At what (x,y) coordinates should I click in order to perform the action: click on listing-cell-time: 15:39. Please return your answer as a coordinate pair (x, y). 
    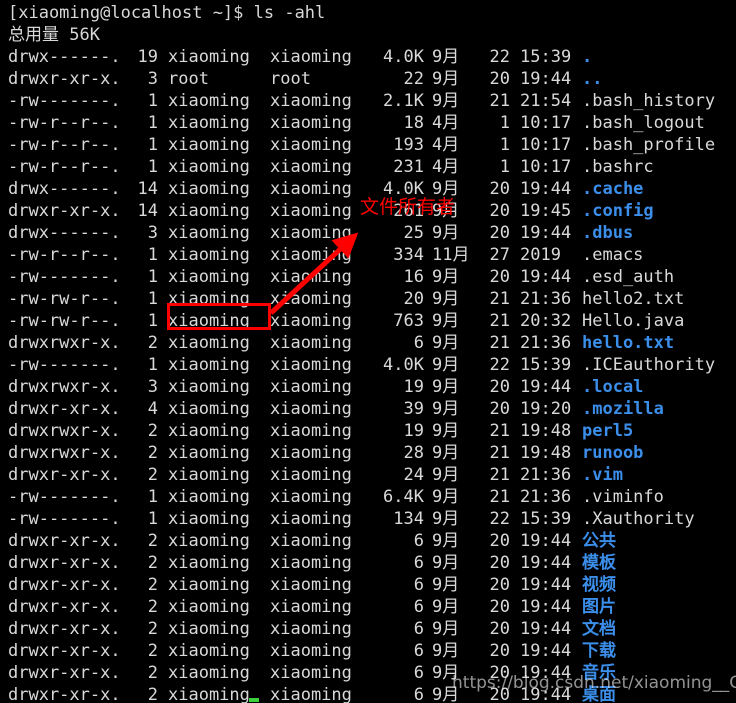
    Looking at the image, I should click on (546, 57).